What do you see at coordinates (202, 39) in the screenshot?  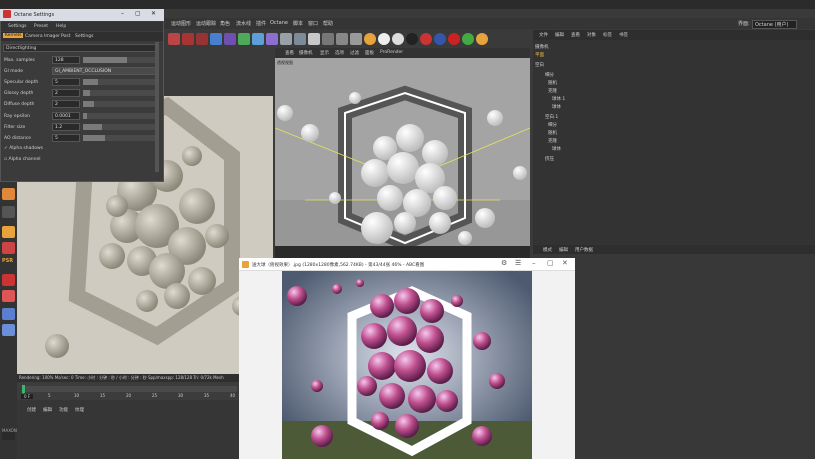 I see `render-settings-icon` at bounding box center [202, 39].